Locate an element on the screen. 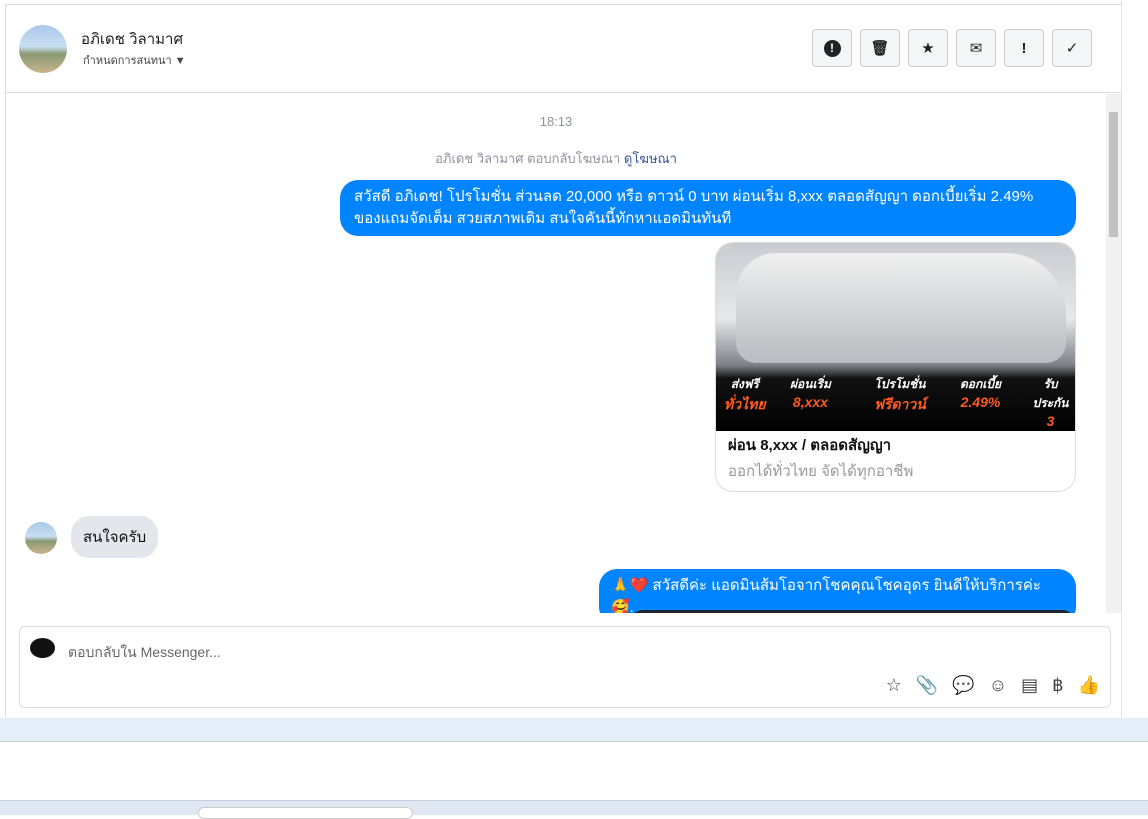 The width and height of the screenshot is (1148, 819). envelope-icon: ✉ is located at coordinates (976, 48).